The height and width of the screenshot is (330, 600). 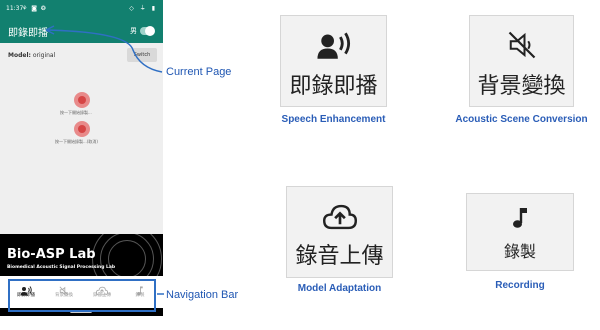 I want to click on toggle-knob, so click(x=150, y=31).